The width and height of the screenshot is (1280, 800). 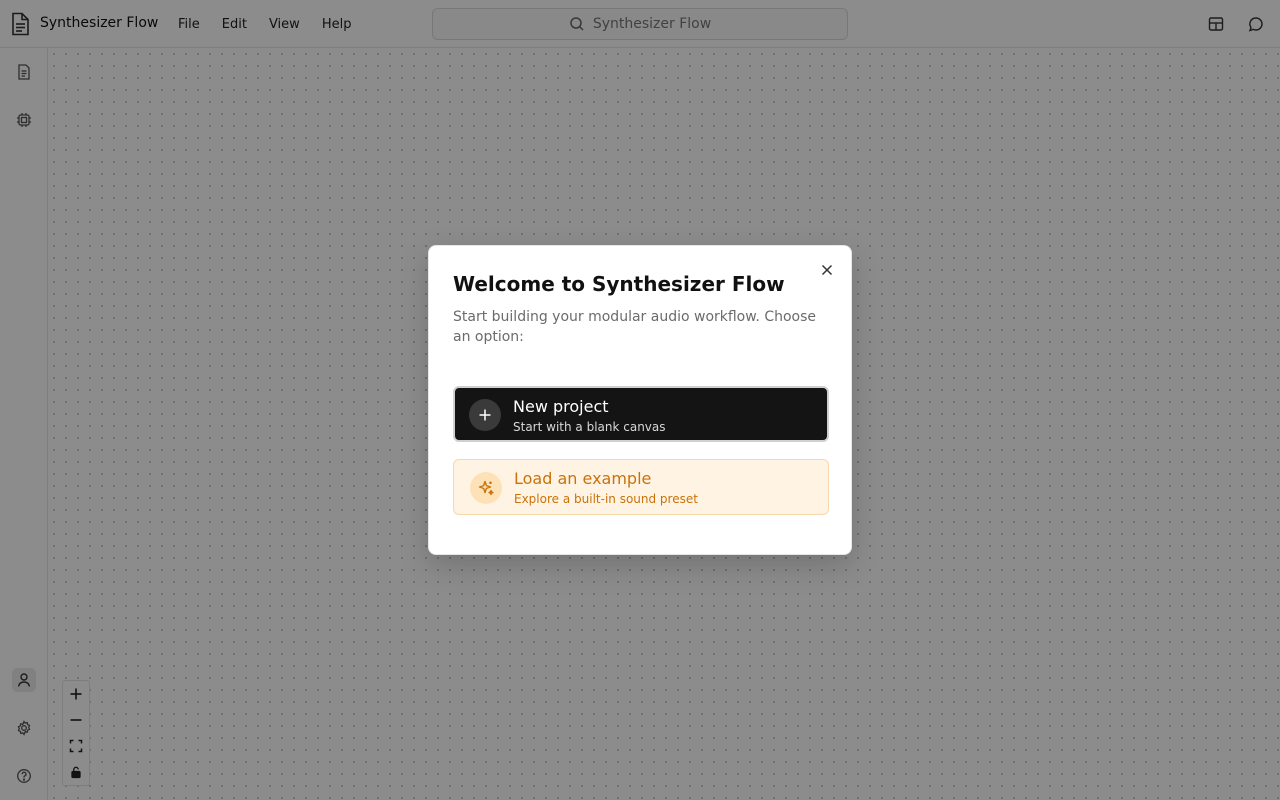 What do you see at coordinates (641, 414) in the screenshot?
I see `new-project-button: New project Start with a blank canvas` at bounding box center [641, 414].